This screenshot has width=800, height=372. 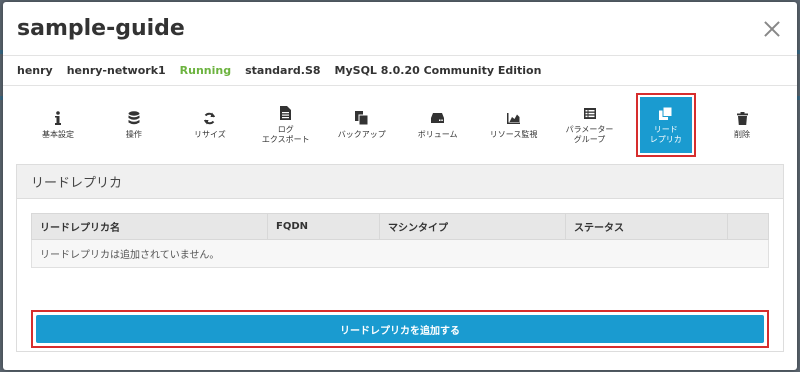 What do you see at coordinates (742, 118) in the screenshot?
I see `trash-icon` at bounding box center [742, 118].